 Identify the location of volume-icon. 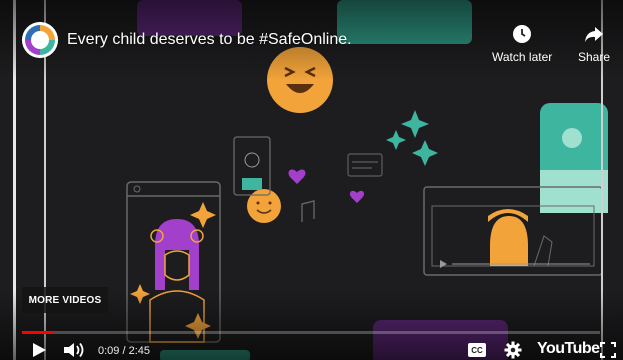
(74, 350).